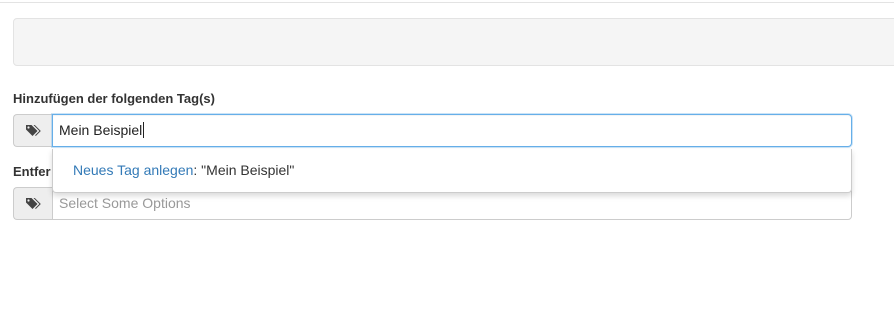  Describe the element at coordinates (447, 2) in the screenshot. I see `top-divider` at that location.